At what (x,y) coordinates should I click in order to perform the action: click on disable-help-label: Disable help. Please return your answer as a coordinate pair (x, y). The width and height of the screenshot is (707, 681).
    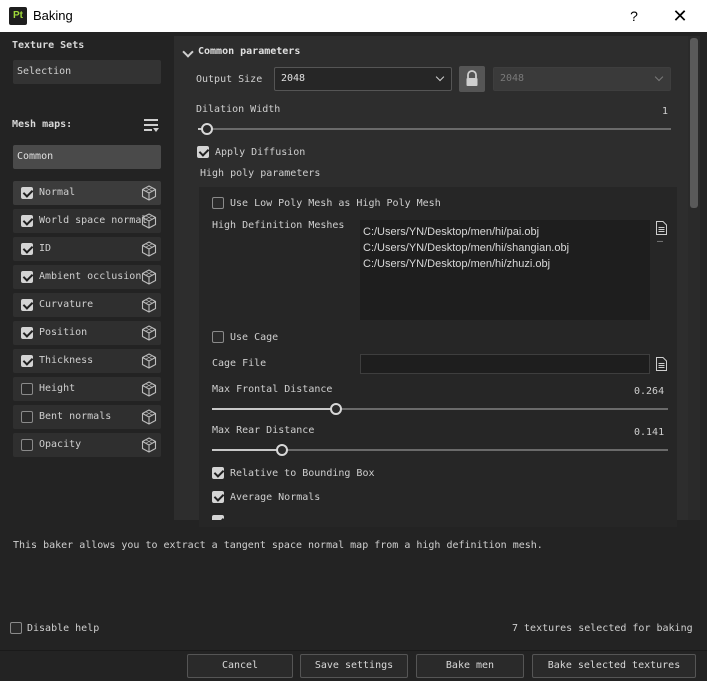
    Looking at the image, I should click on (63, 628).